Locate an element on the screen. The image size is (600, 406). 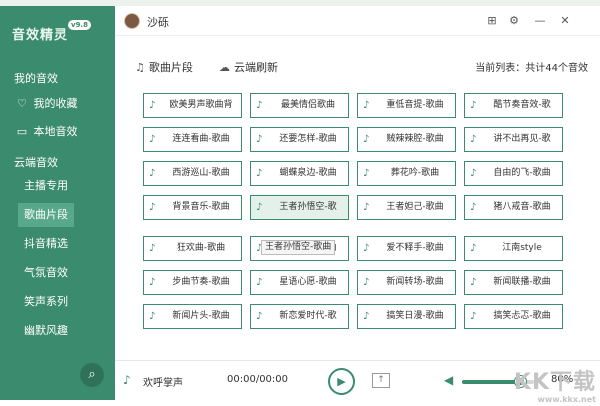
folder-icon: ▭ is located at coordinates (22, 131).